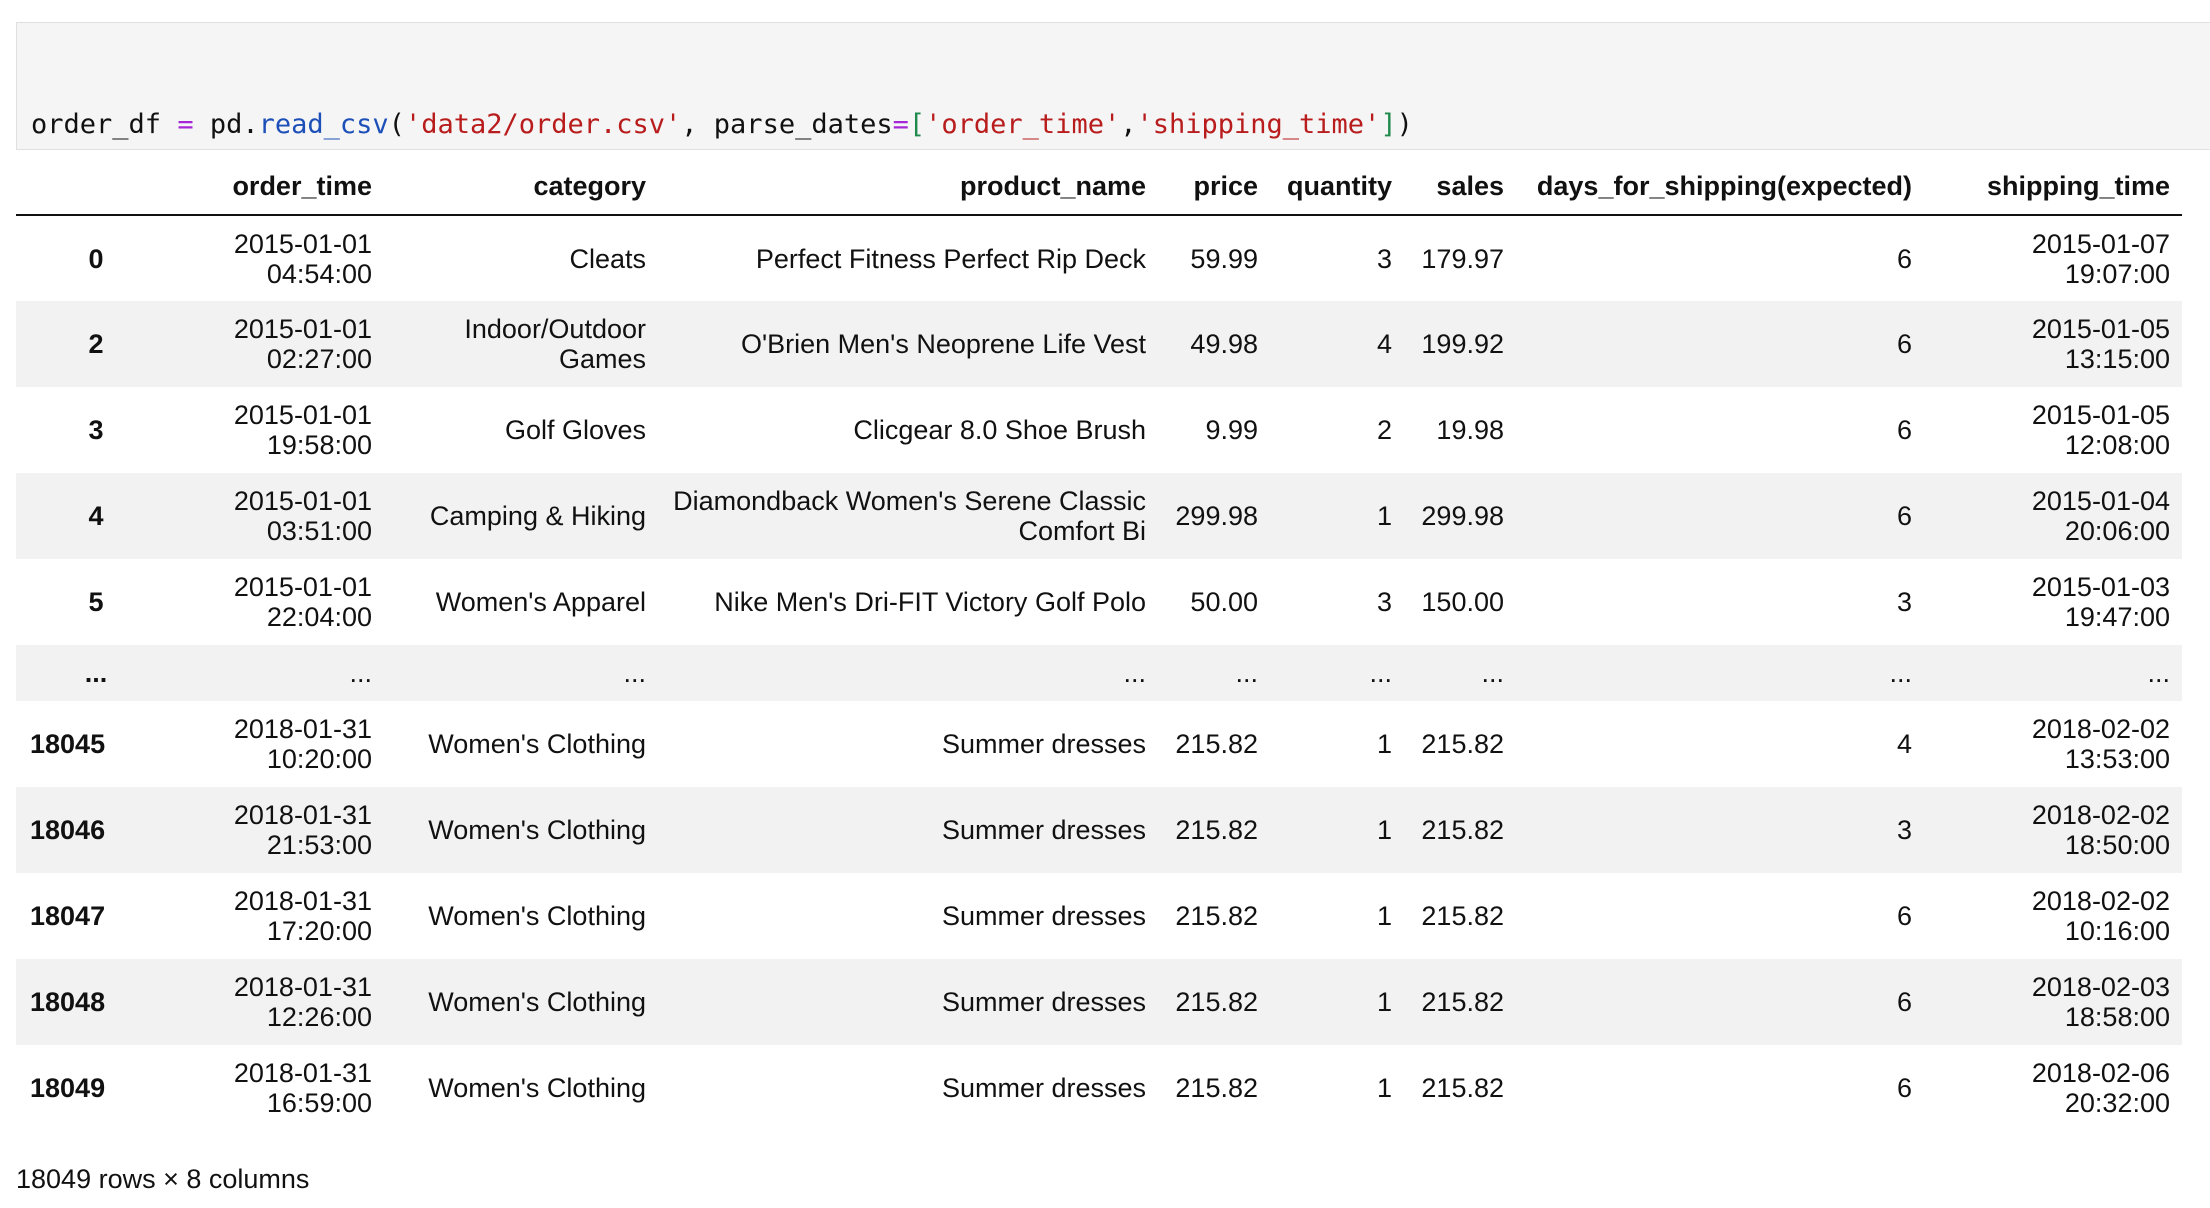 The height and width of the screenshot is (1208, 2210). I want to click on column-header-price: price, so click(1214, 187).